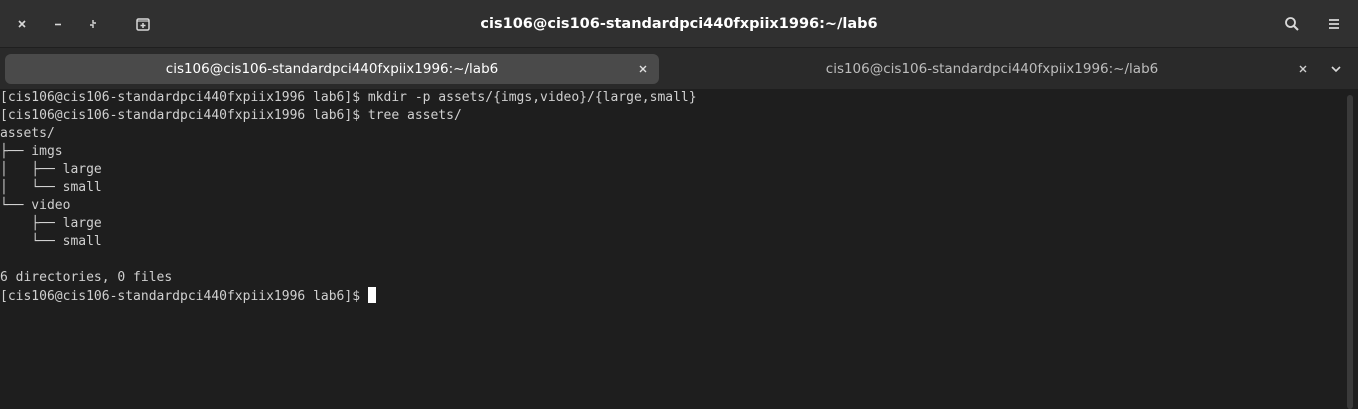  What do you see at coordinates (51, 241) in the screenshot?
I see `terminal-line: └── small` at bounding box center [51, 241].